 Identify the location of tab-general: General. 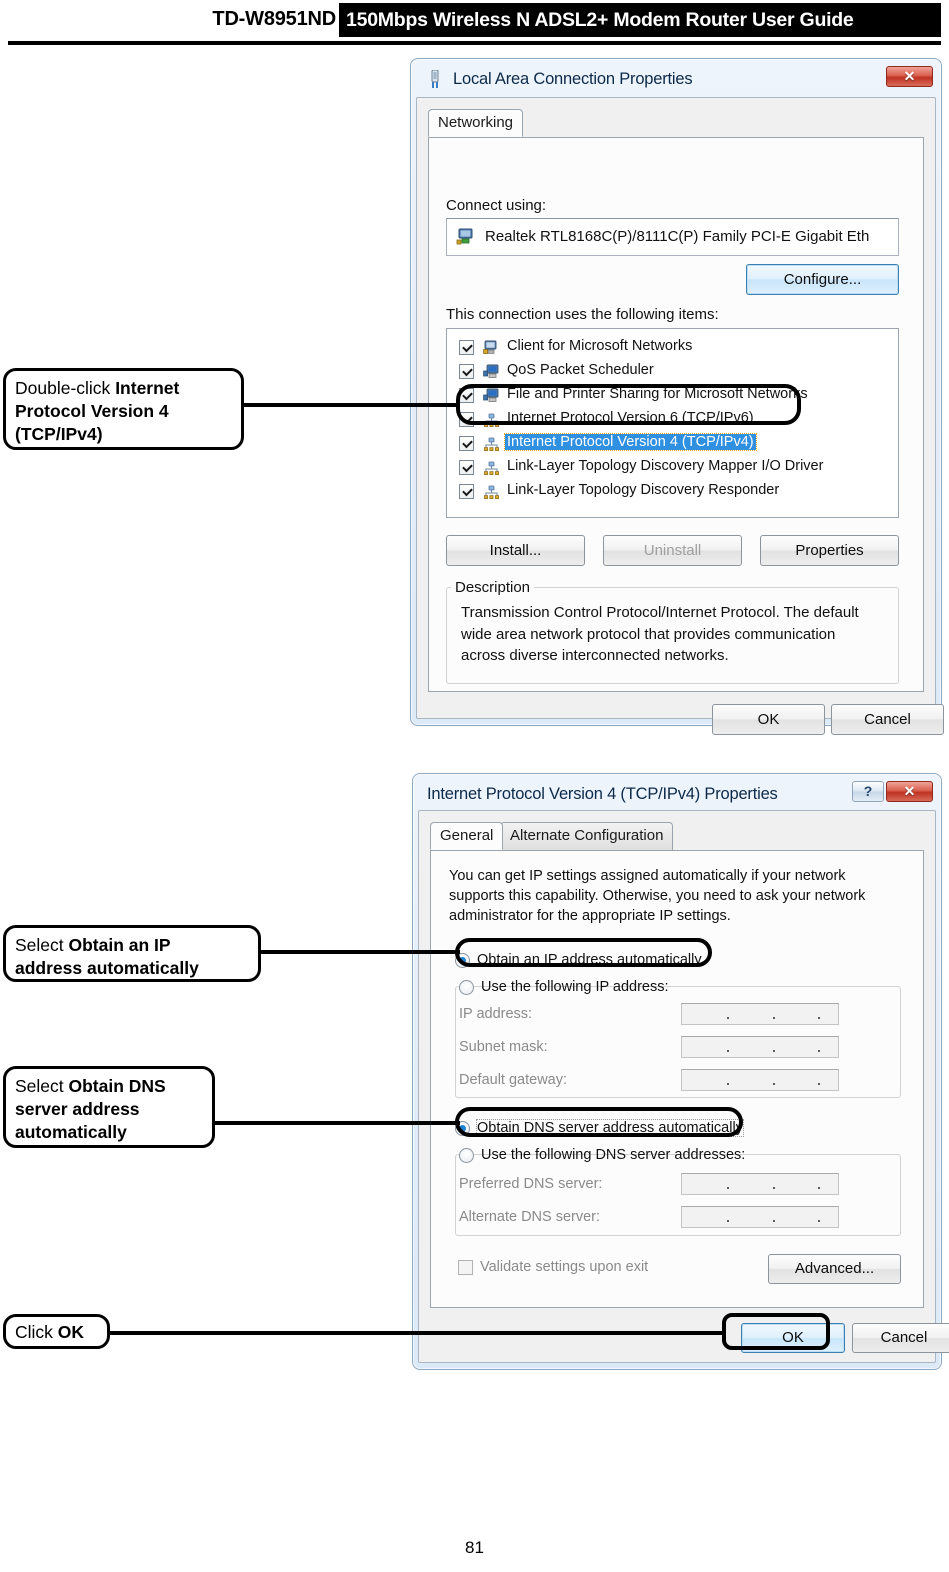
(467, 836).